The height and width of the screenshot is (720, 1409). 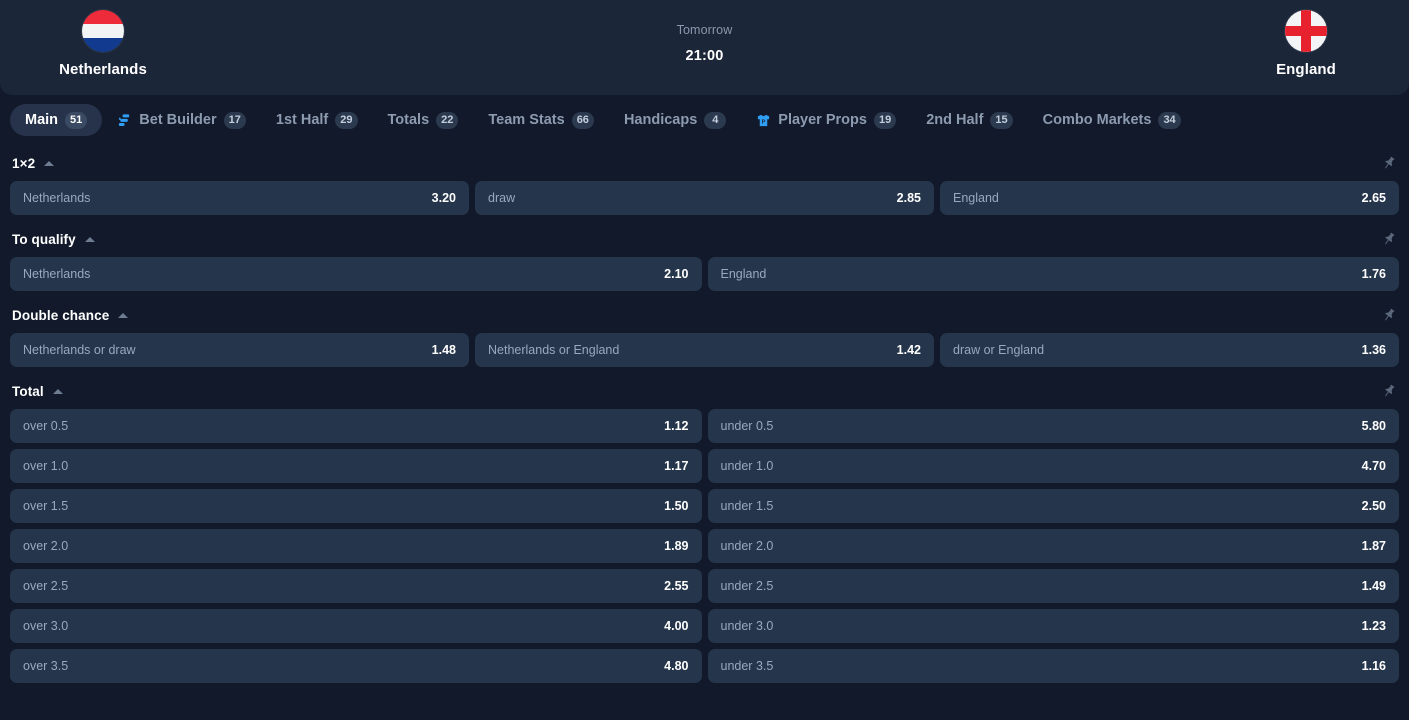 I want to click on match-time-block: Tomorrow 21:00, so click(x=704, y=37).